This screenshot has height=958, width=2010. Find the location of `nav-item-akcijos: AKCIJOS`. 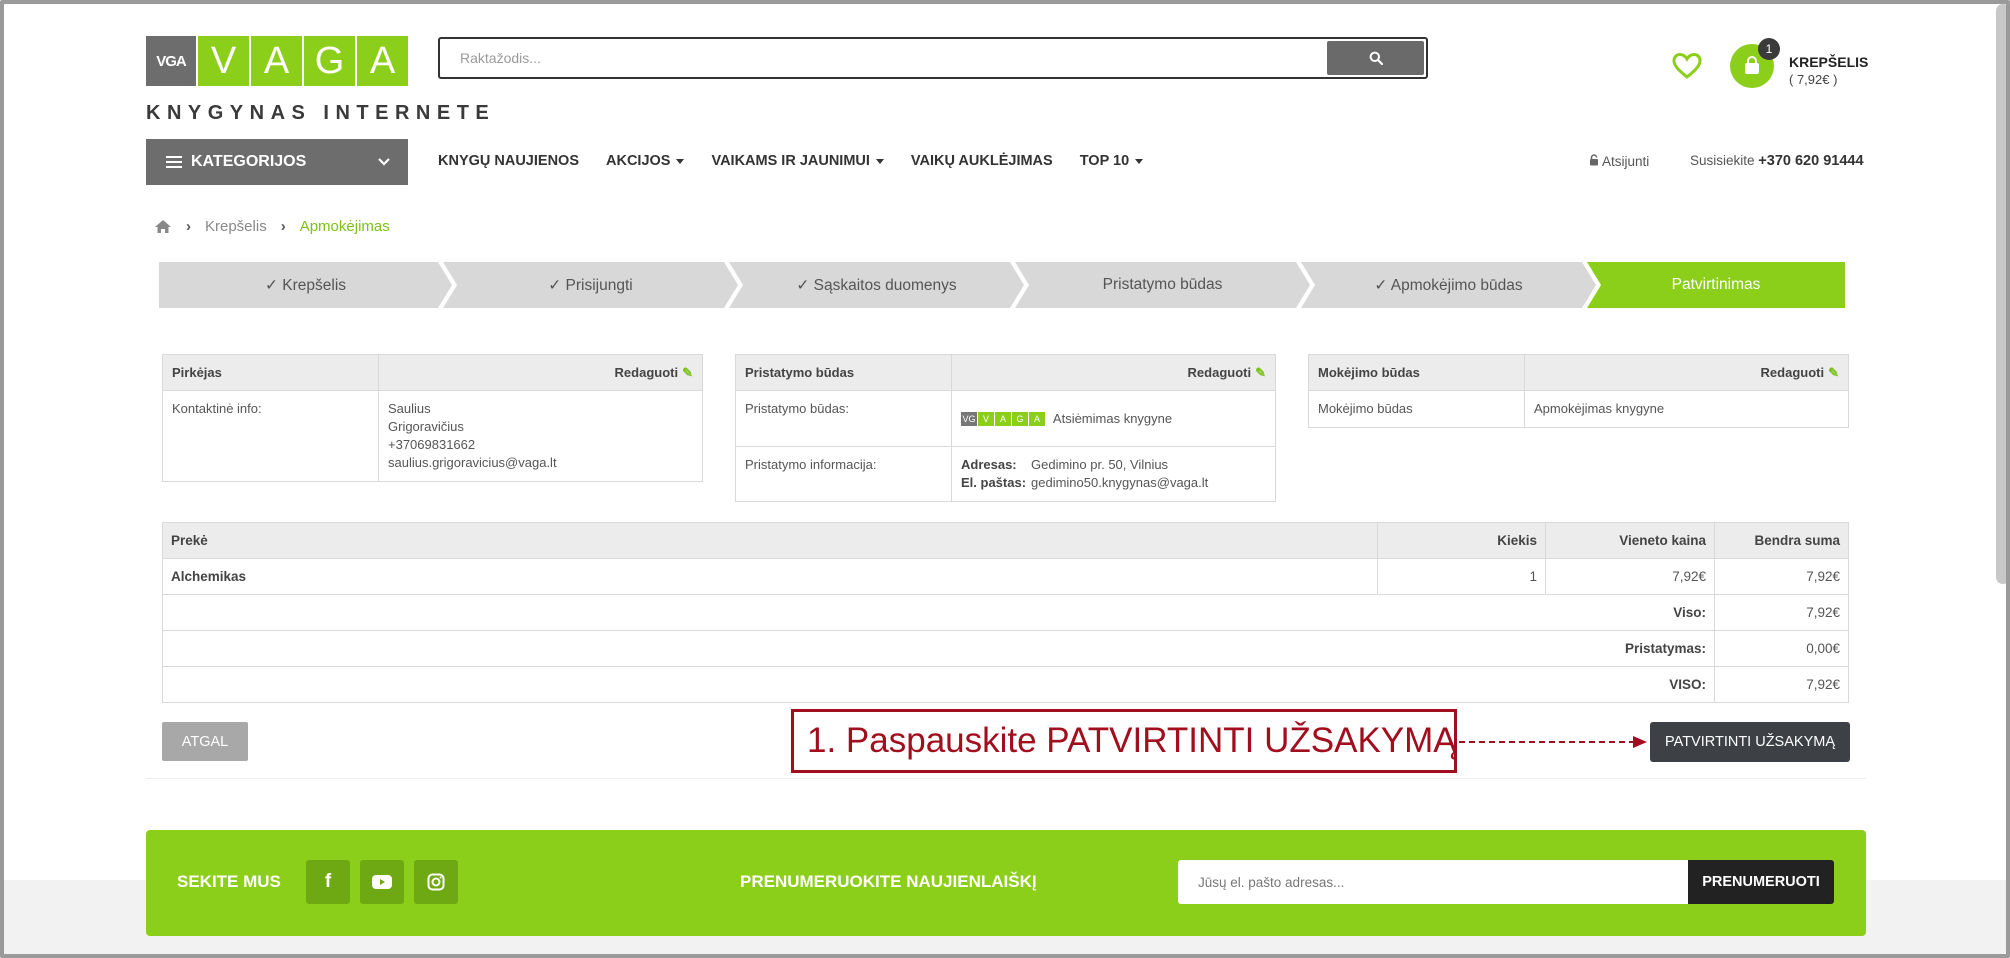

nav-item-akcijos: AKCIJOS is located at coordinates (645, 161).